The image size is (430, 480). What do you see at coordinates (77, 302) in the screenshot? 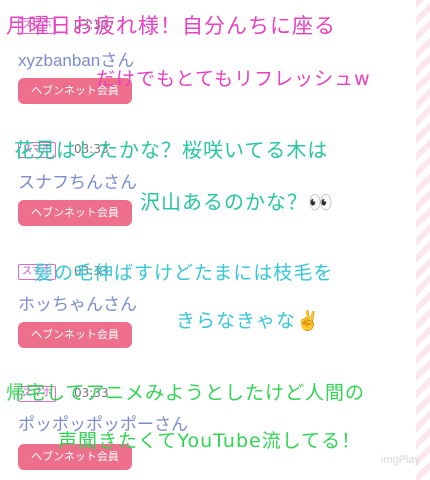
I see `username: ホッちゃんさん` at bounding box center [77, 302].